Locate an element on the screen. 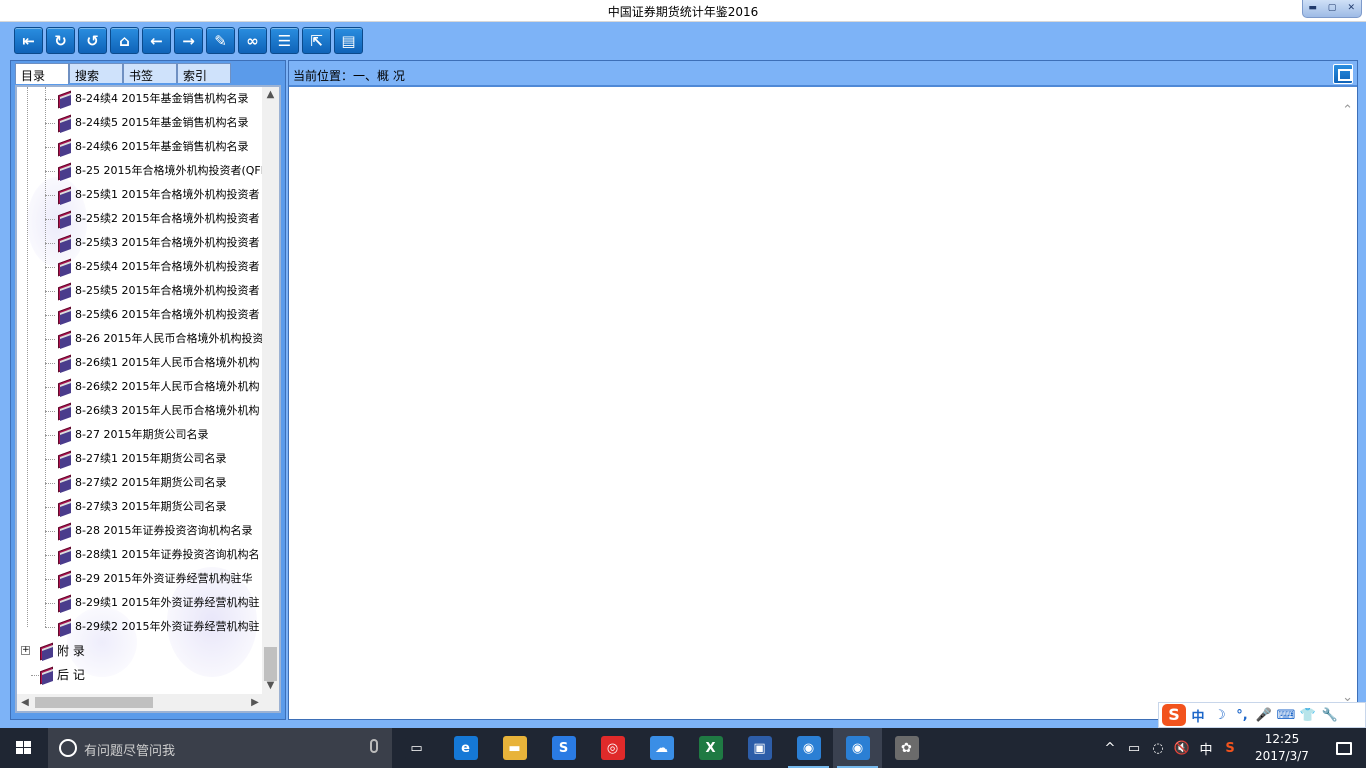  tree-node: 8-26续2 2015年人民币合格境外机构 is located at coordinates (140, 387).